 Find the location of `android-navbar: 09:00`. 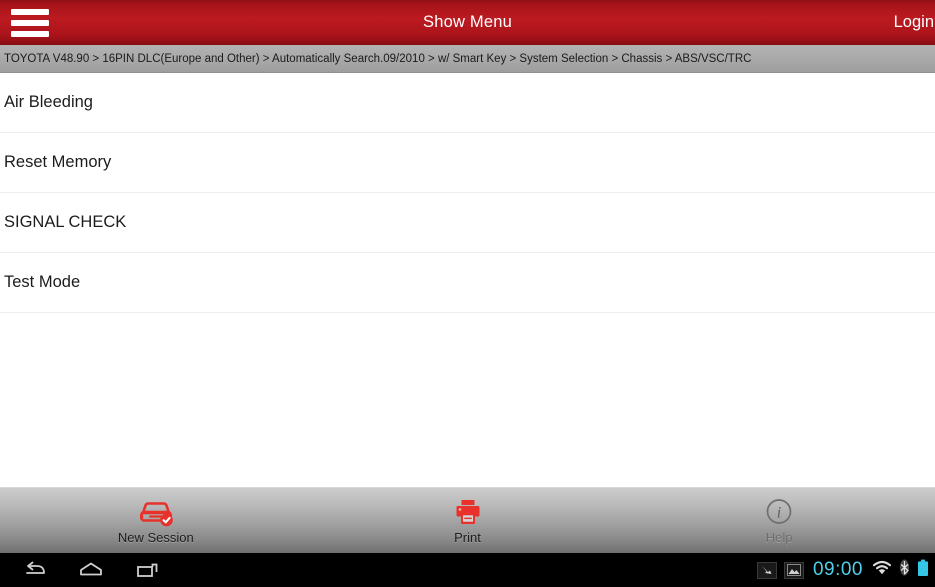

android-navbar: 09:00 is located at coordinates (467, 570).